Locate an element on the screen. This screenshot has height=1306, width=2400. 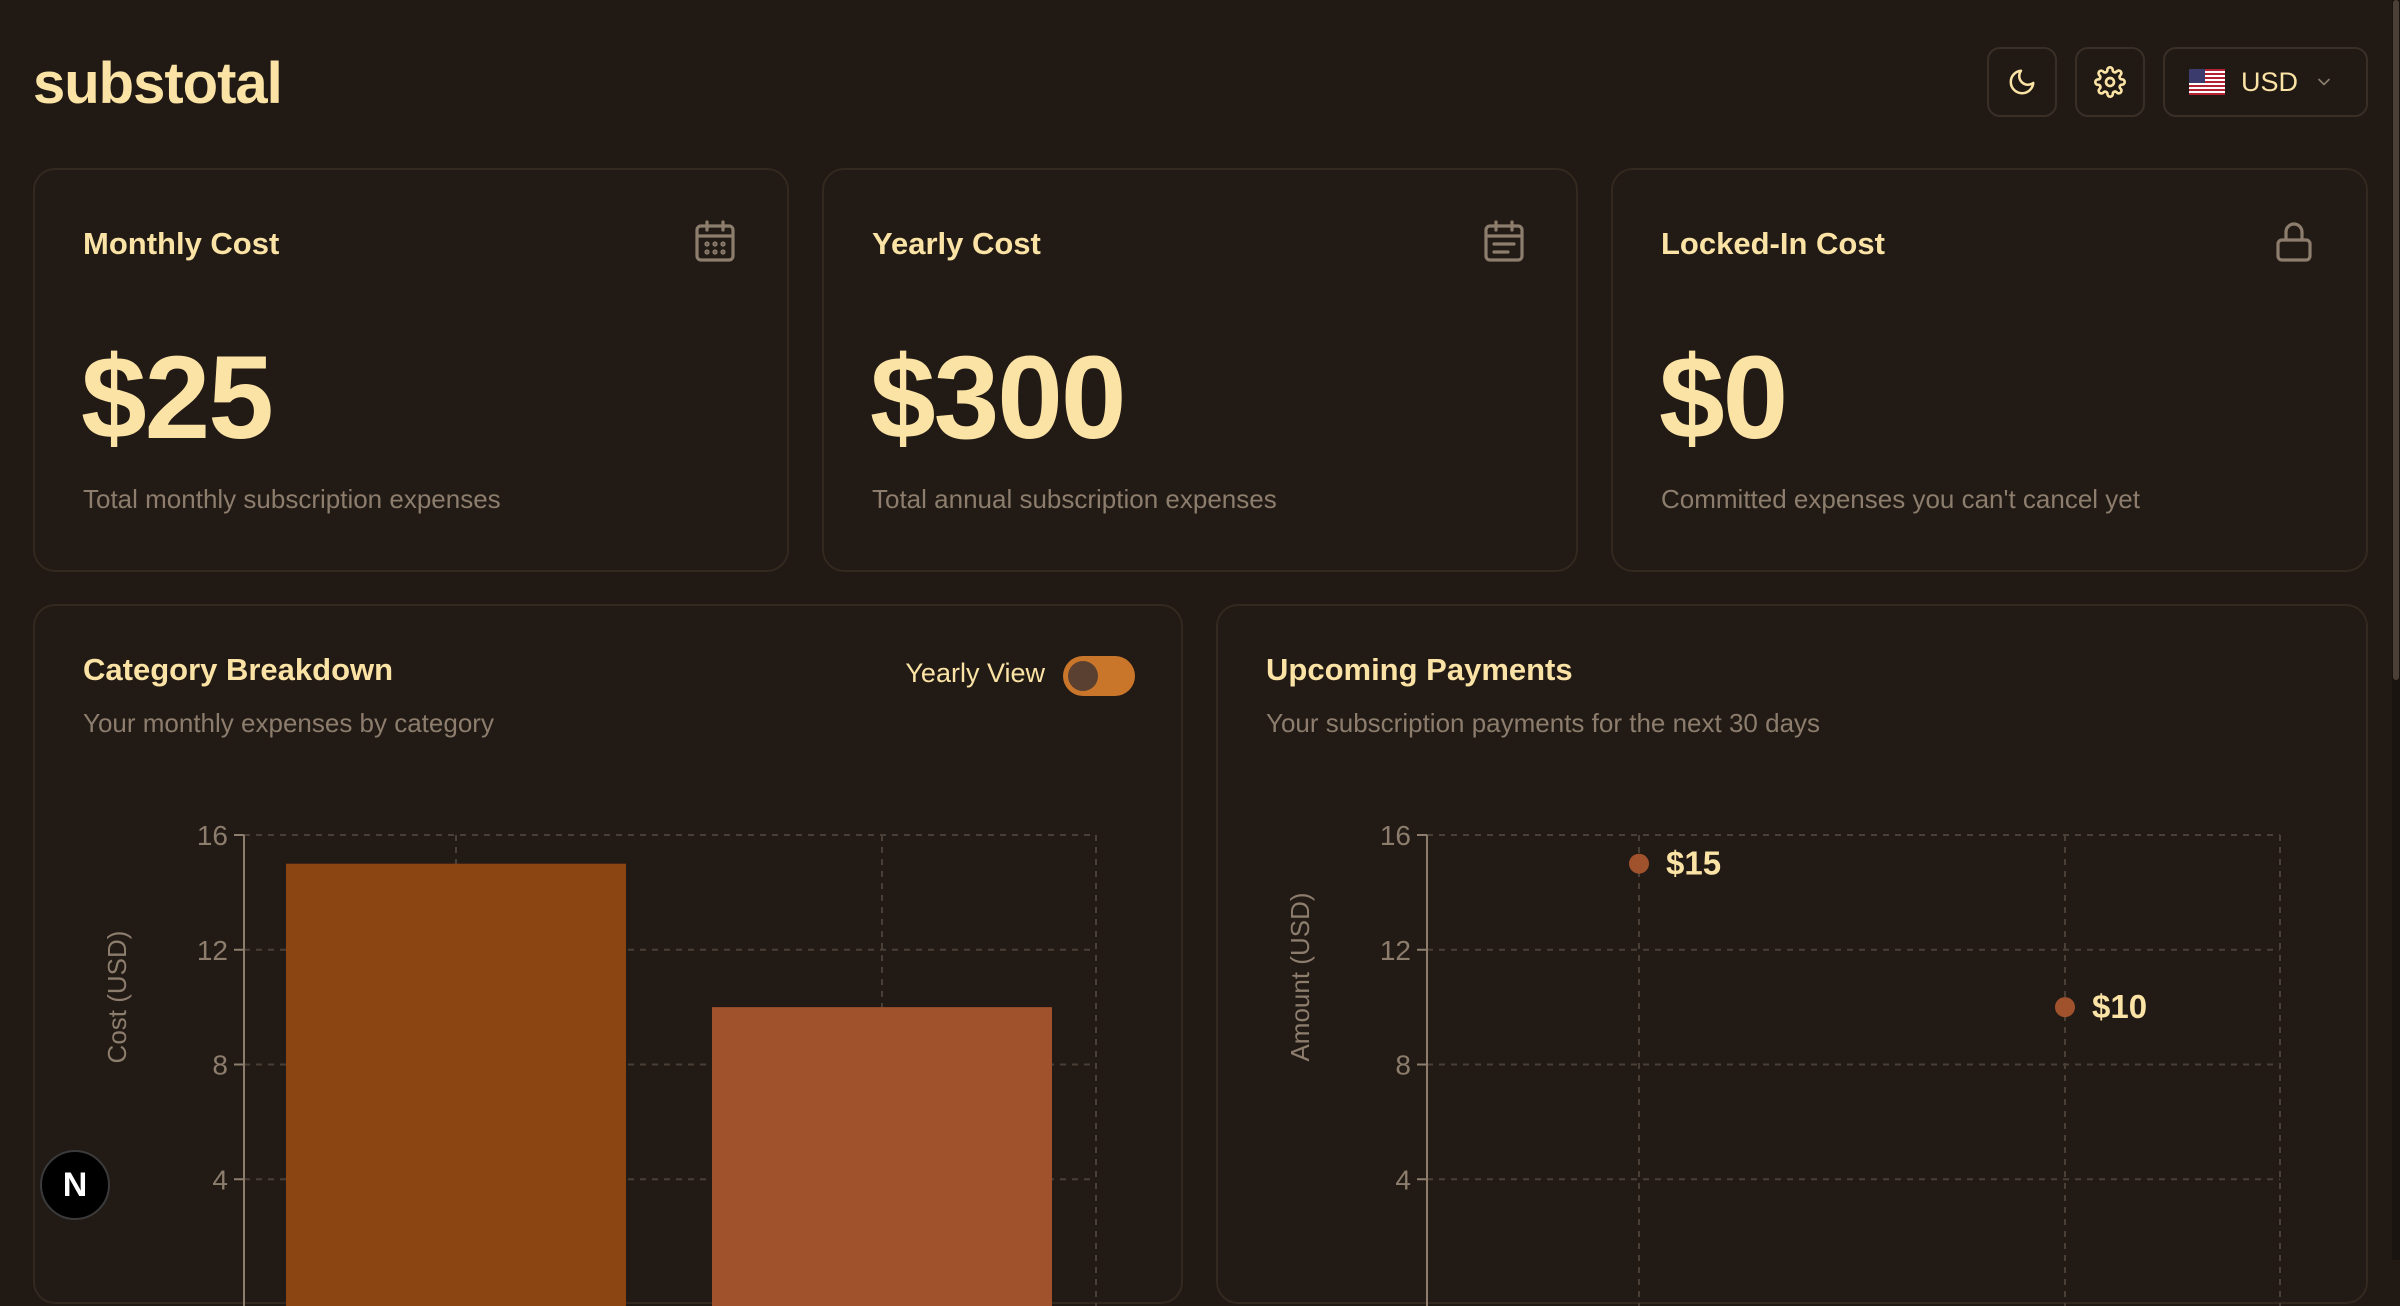
data-label: $15 is located at coordinates (1693, 863).